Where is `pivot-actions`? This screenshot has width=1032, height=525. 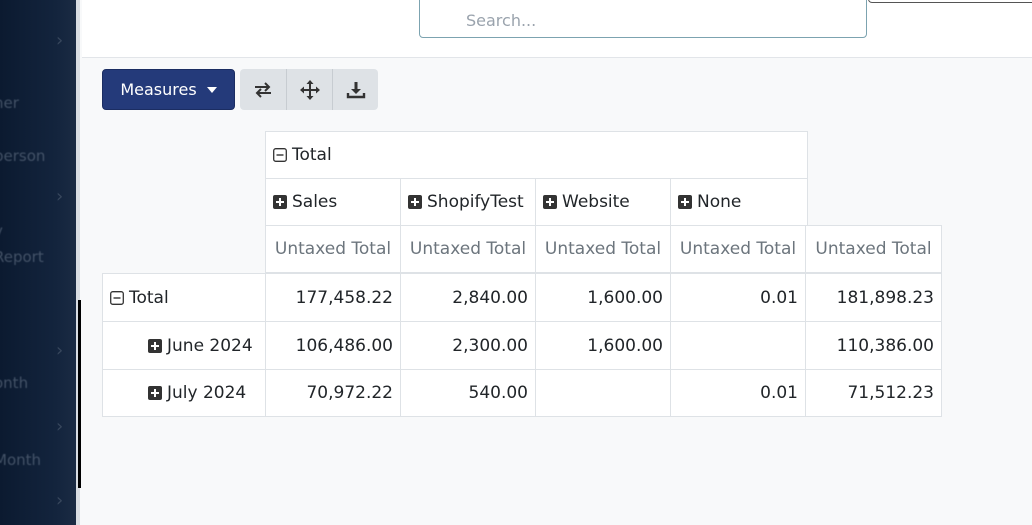
pivot-actions is located at coordinates (309, 89).